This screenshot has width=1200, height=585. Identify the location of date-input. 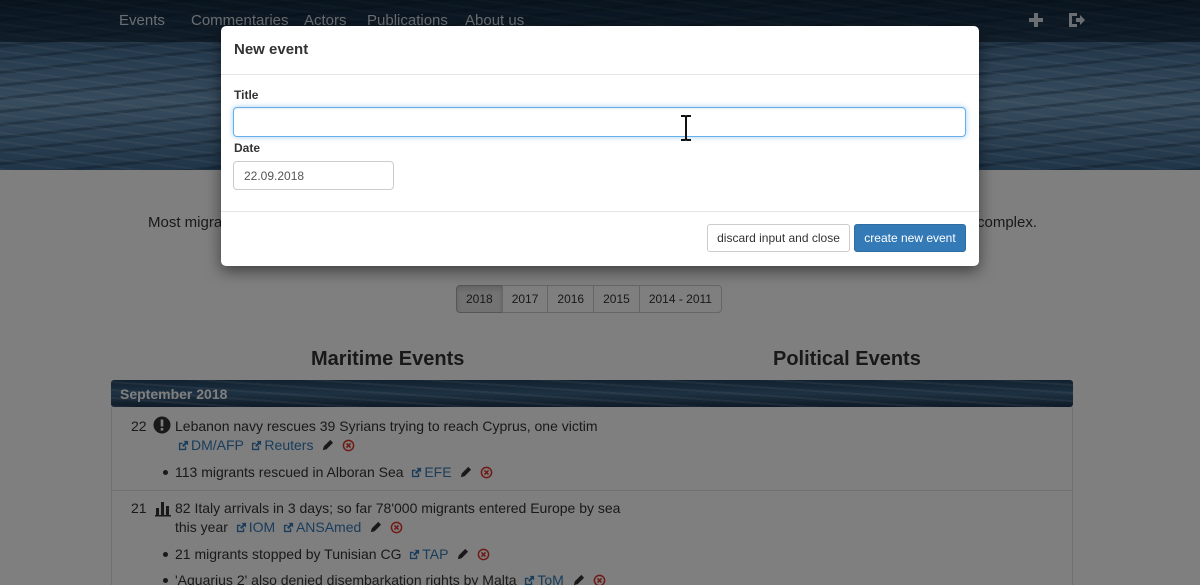
(313, 175).